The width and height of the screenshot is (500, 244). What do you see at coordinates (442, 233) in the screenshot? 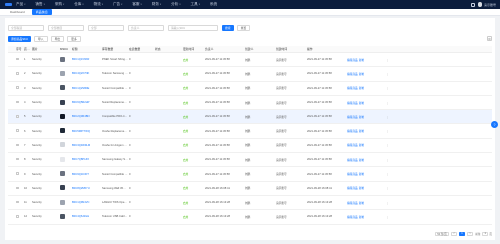
I see `page-size-select: 50 条/页` at bounding box center [442, 233].